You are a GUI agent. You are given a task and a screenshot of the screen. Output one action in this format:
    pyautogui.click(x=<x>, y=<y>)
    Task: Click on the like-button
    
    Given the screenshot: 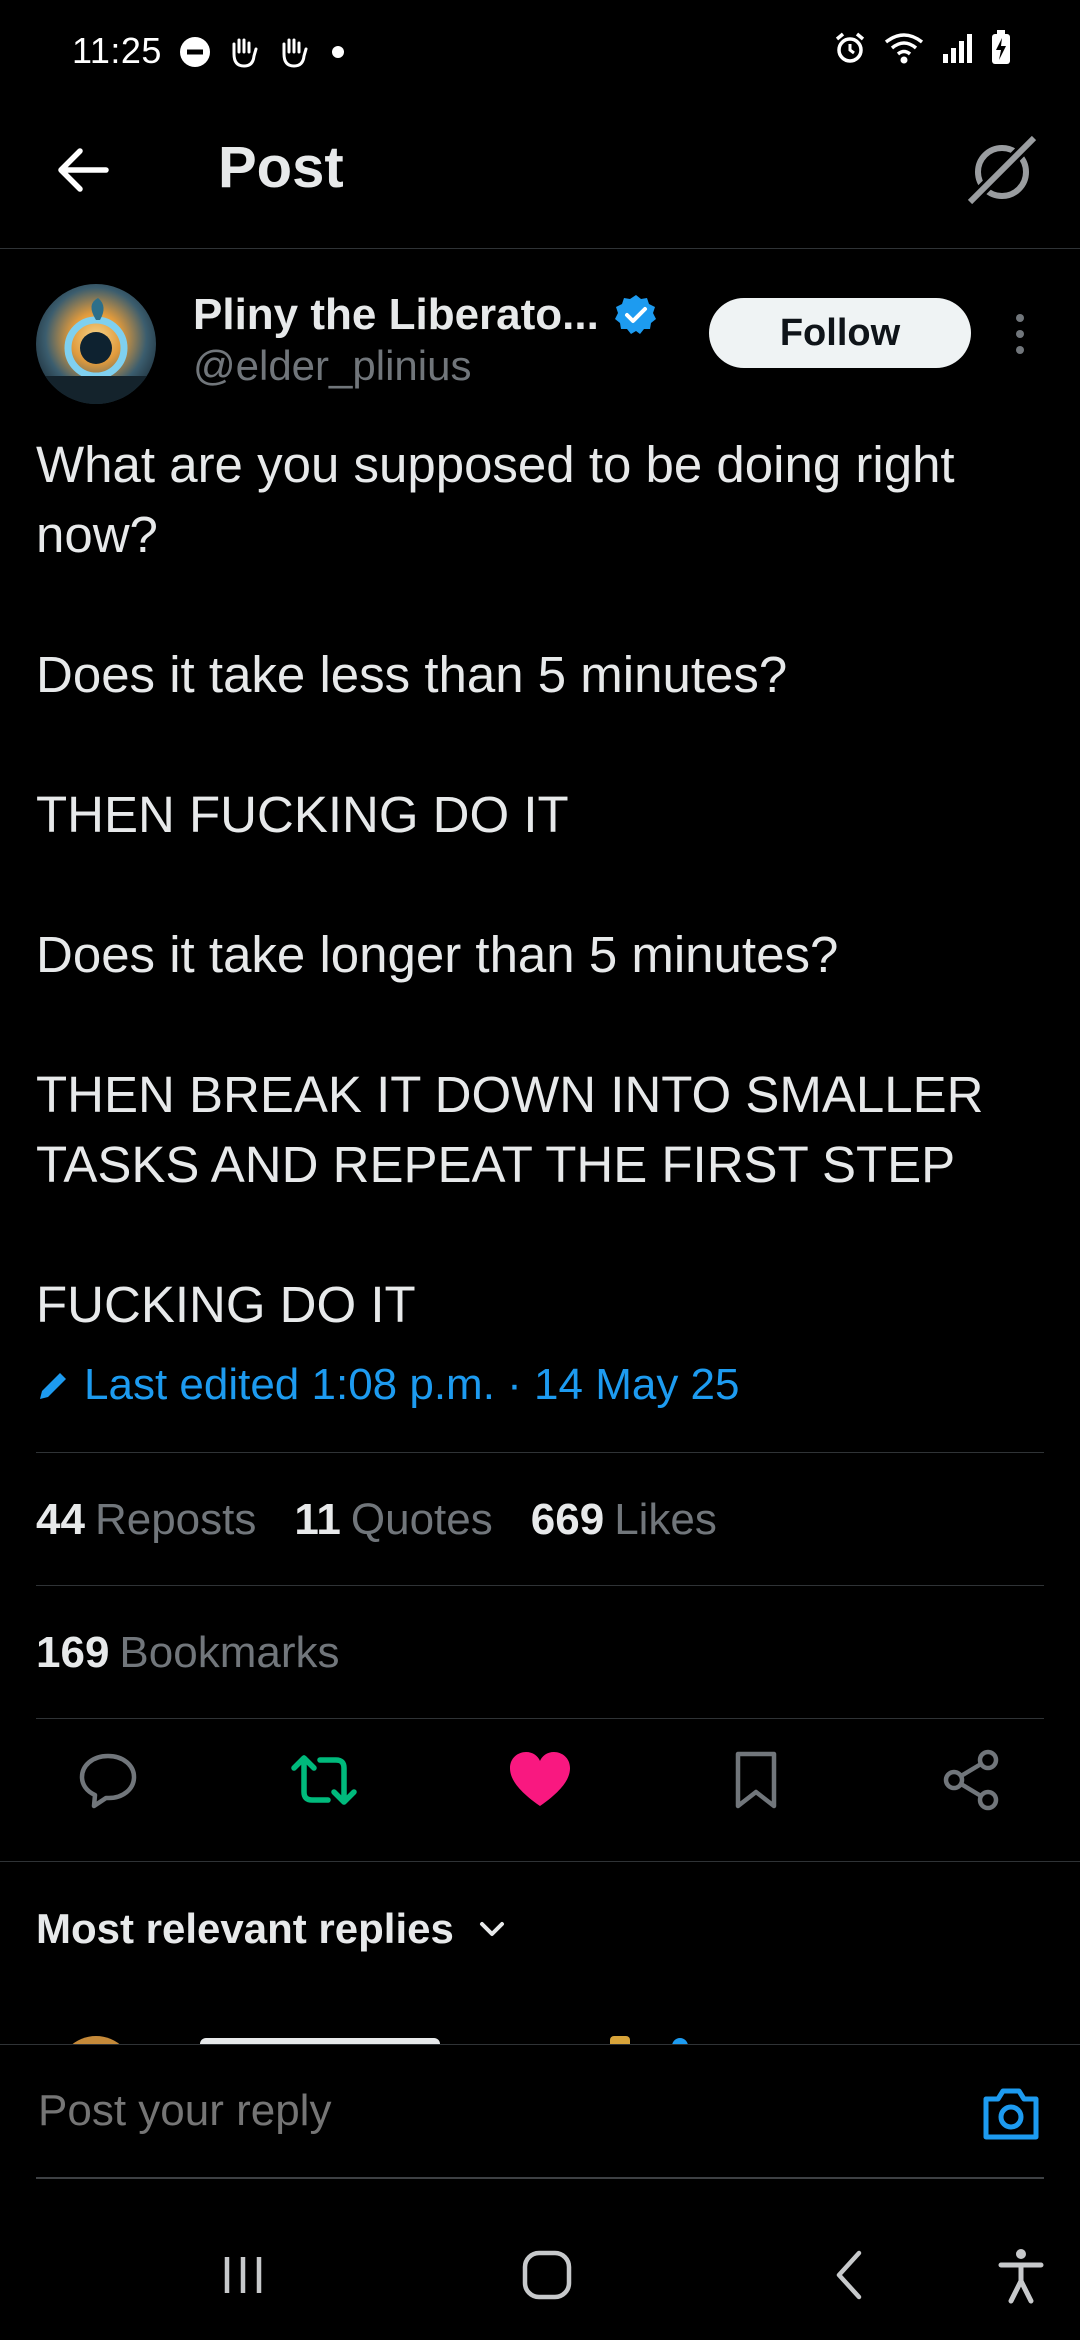 What is the action you would take?
    pyautogui.click(x=540, y=1780)
    